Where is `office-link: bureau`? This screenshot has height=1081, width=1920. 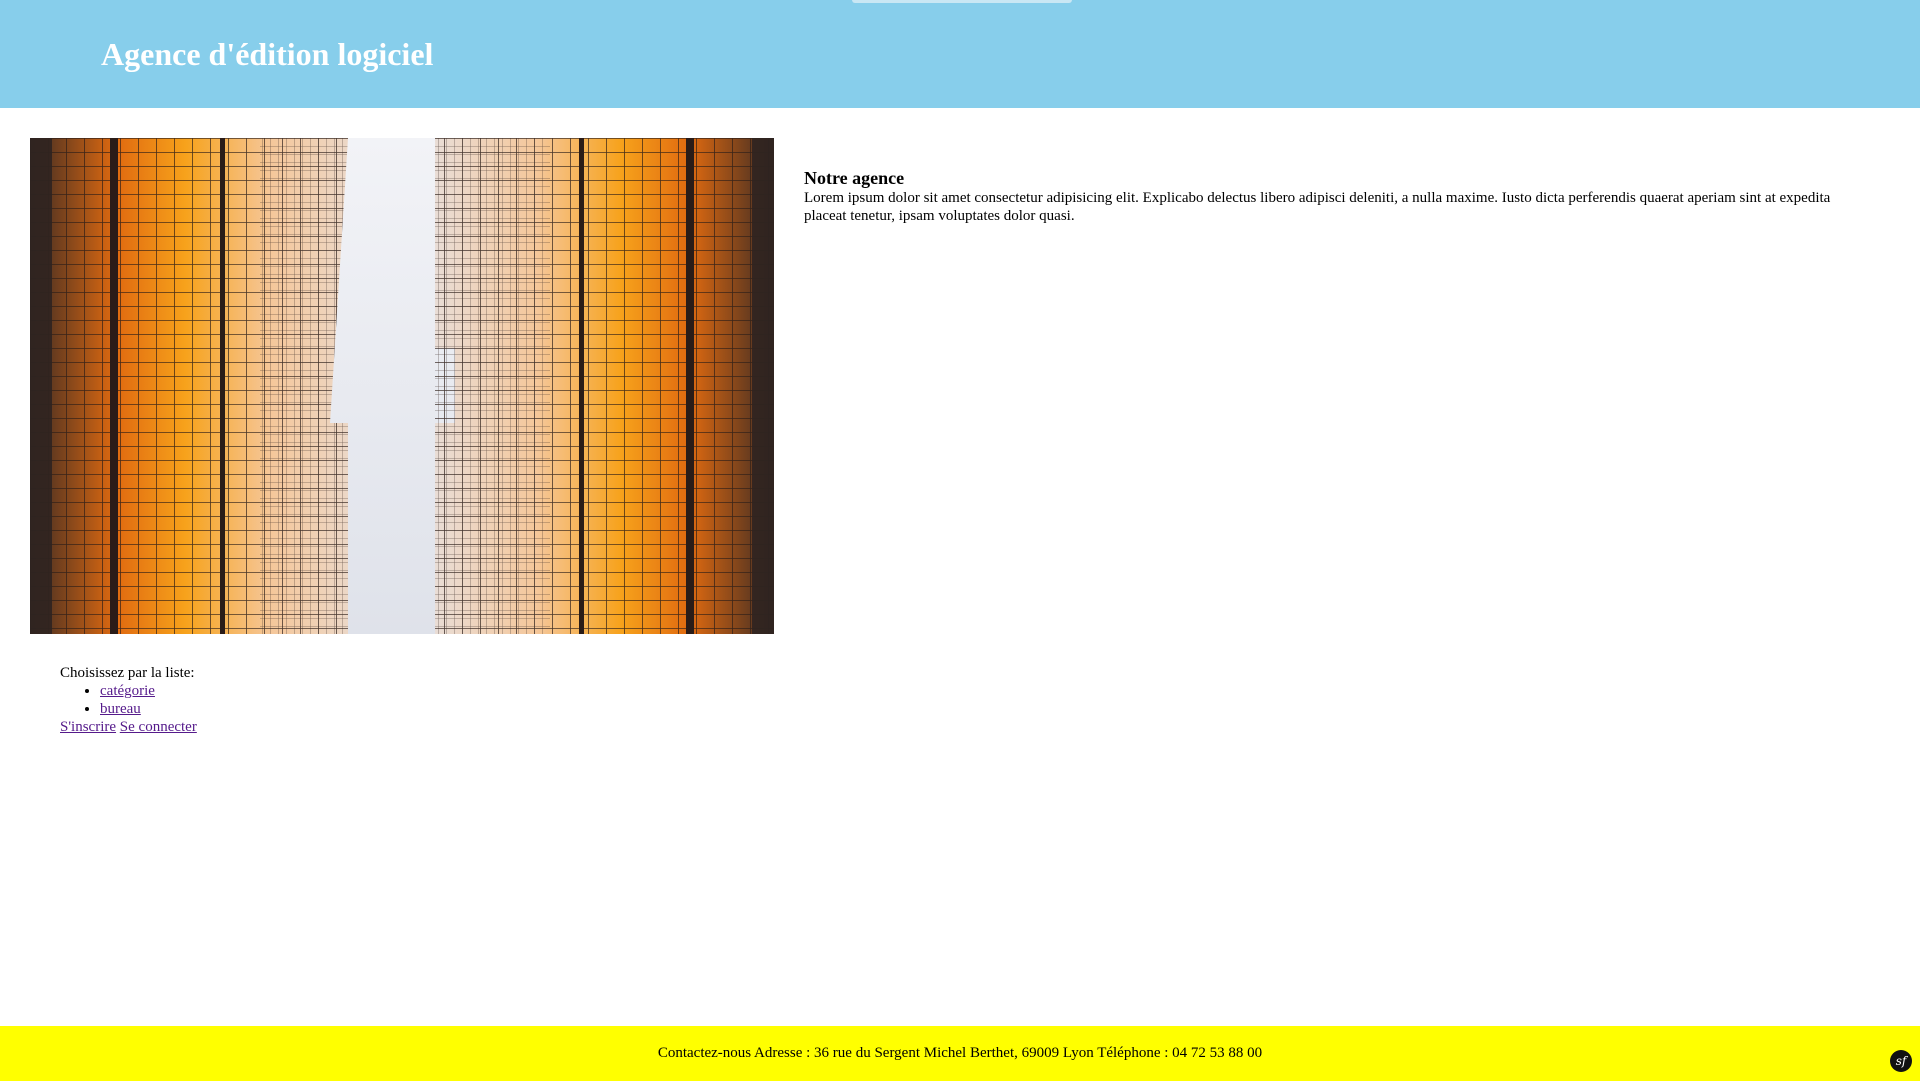
office-link: bureau is located at coordinates (120, 709).